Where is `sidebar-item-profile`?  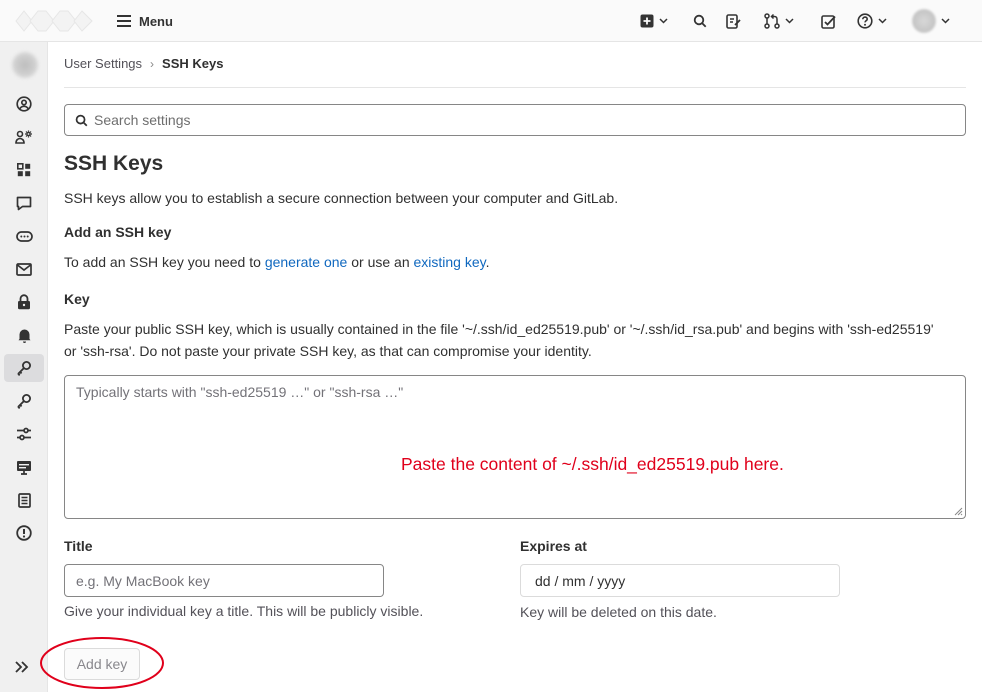 sidebar-item-profile is located at coordinates (24, 104).